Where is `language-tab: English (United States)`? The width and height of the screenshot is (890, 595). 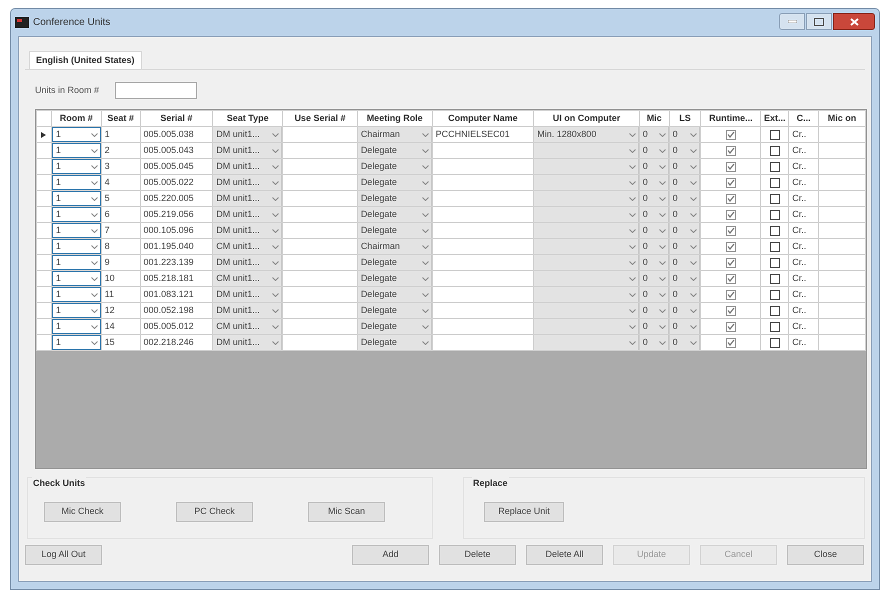 language-tab: English (United States) is located at coordinates (85, 60).